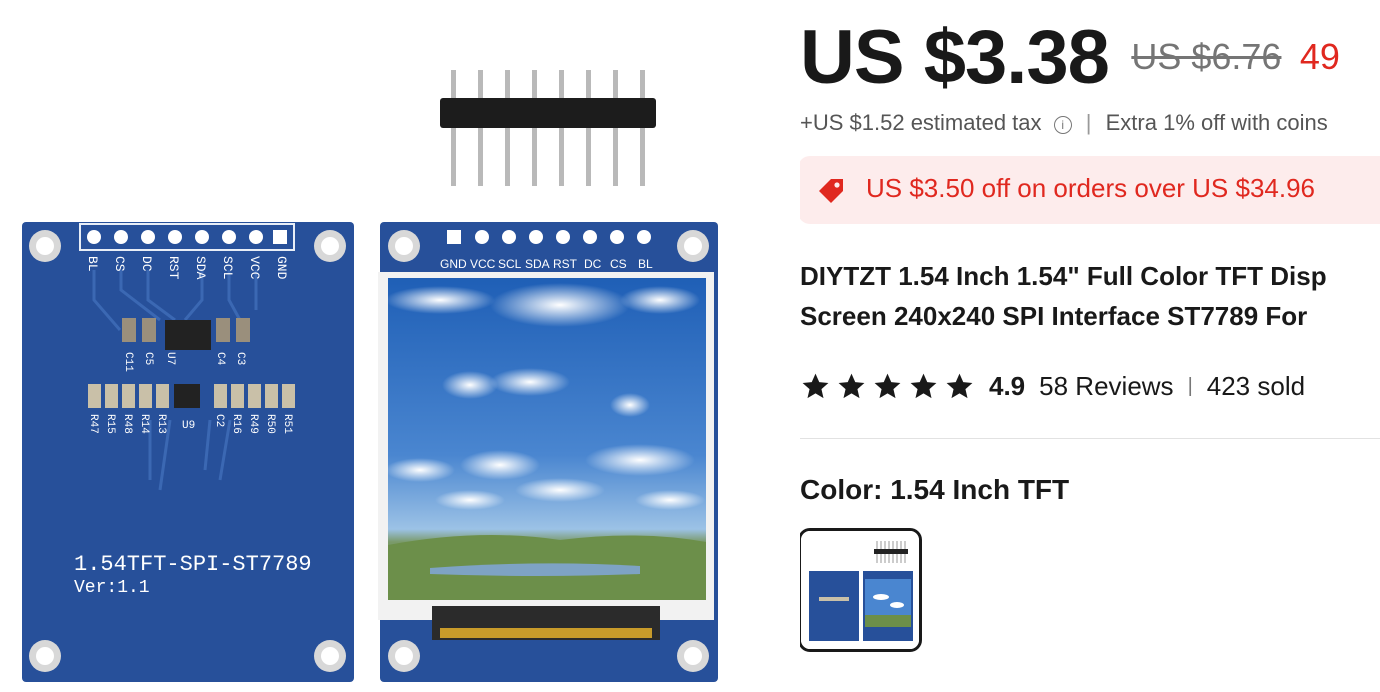  I want to click on silkscreen-version: Ver:1.1, so click(112, 588).